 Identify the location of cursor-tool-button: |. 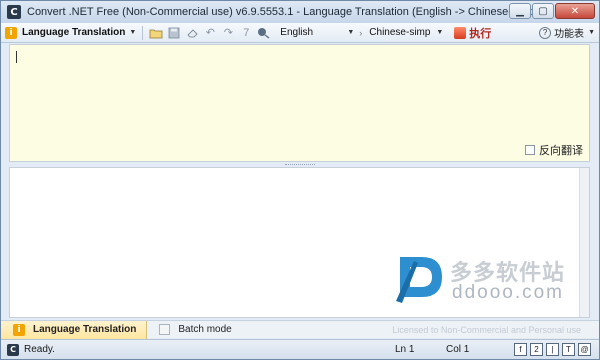
(552, 349).